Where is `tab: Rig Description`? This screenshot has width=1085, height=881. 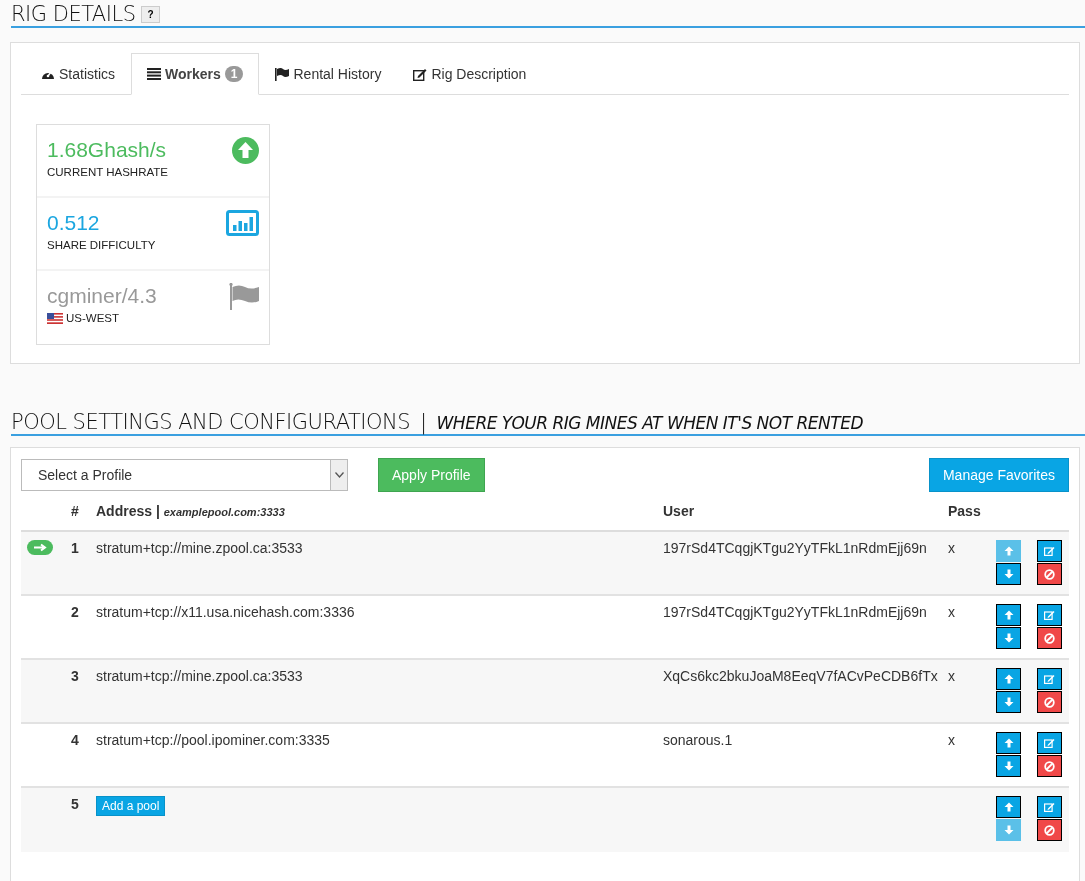
tab: Rig Description is located at coordinates (470, 74).